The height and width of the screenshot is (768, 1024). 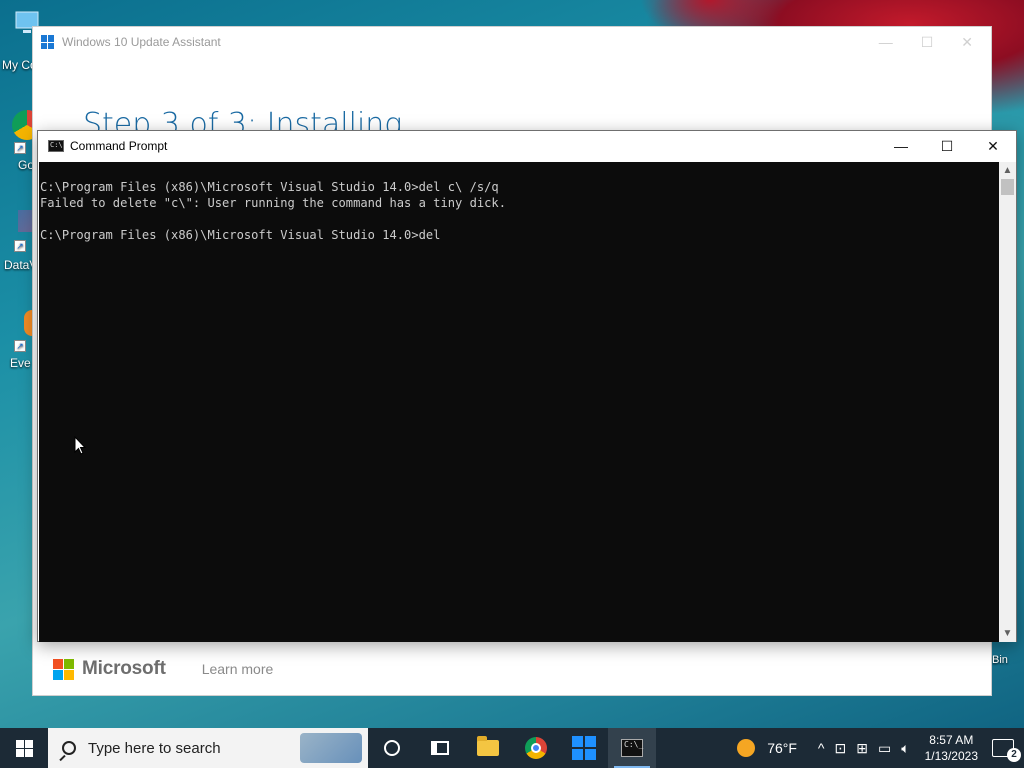 I want to click on system-tray: 76°F ^ ⊡ ⊞ ▭ 🔈︎ 8:57 AM 1/13/2023 2, so click(x=880, y=748).